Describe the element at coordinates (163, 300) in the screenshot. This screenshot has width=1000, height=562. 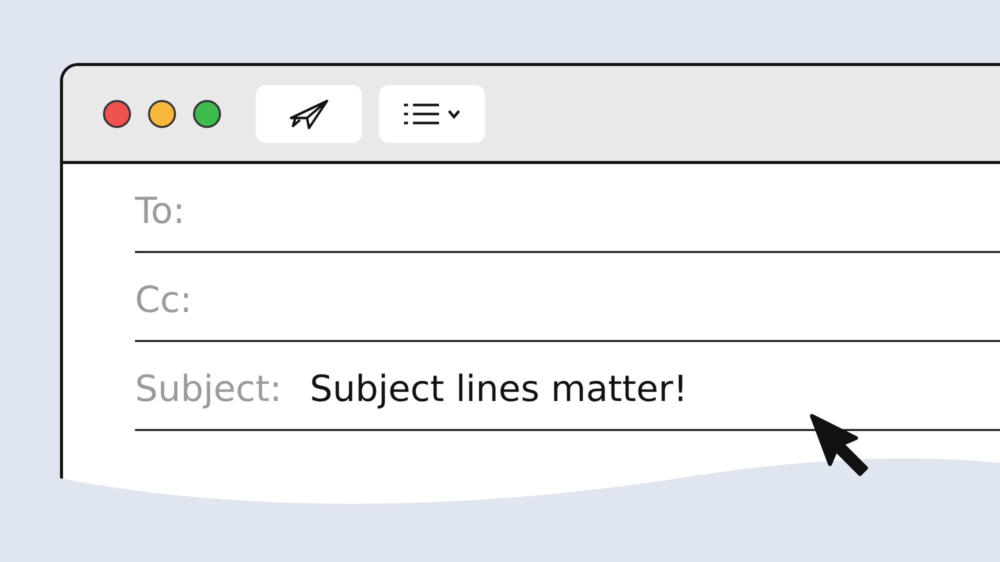
I see `field-label: Cc:` at that location.